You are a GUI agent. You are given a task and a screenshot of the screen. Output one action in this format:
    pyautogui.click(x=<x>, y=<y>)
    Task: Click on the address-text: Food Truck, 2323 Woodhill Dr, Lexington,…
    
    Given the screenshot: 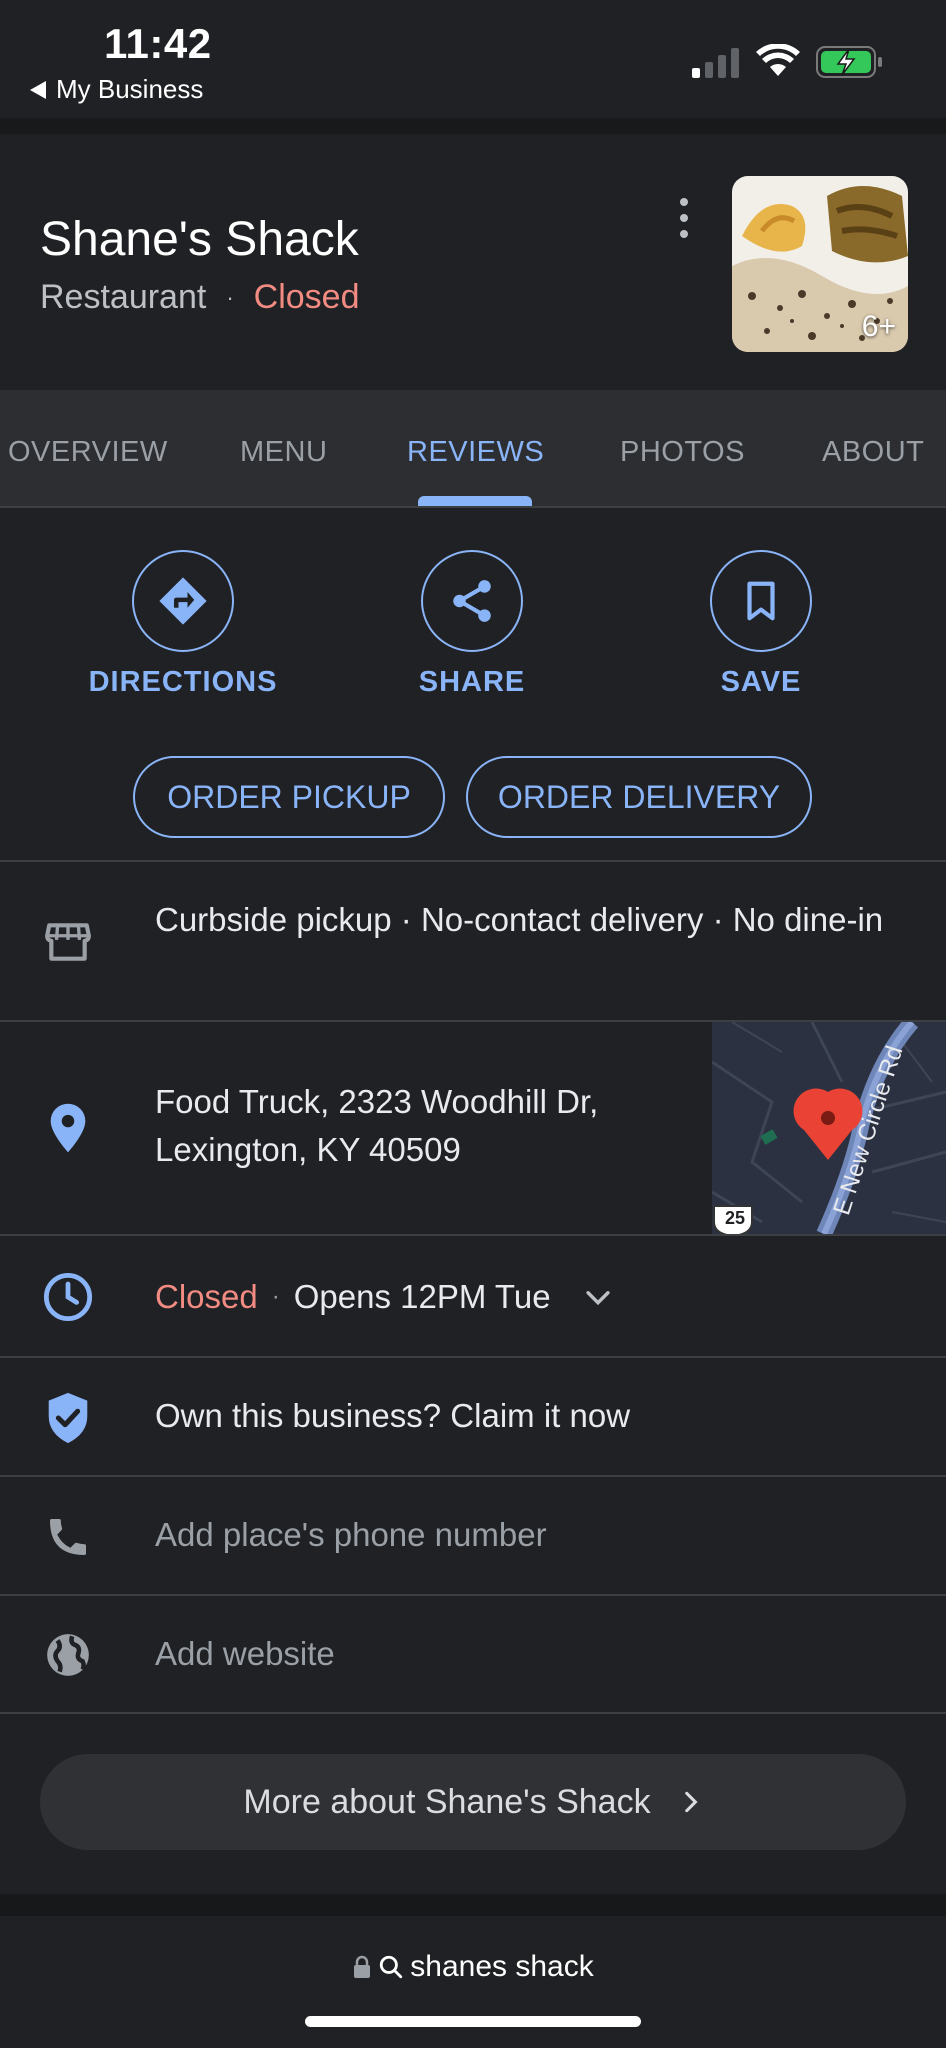 What is the action you would take?
    pyautogui.click(x=376, y=1126)
    